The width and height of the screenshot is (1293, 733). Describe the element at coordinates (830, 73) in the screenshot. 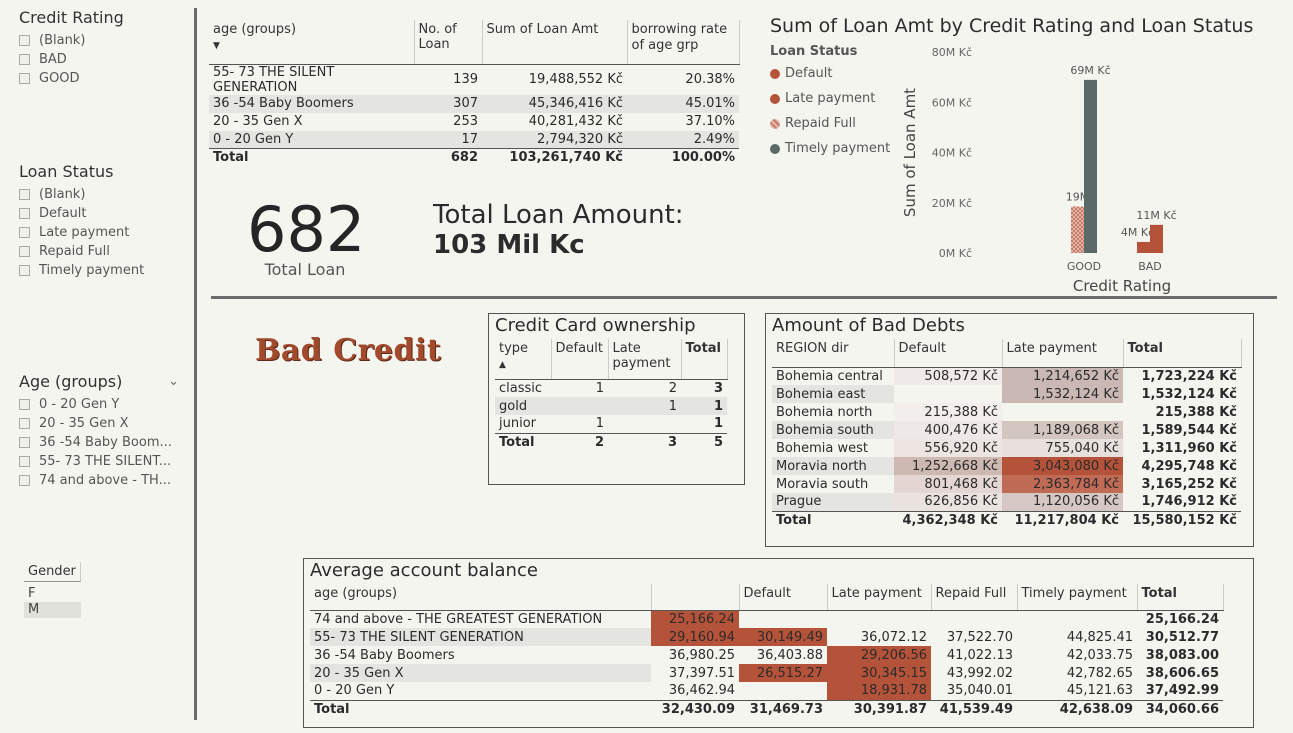

I see `legend-item: Default` at that location.